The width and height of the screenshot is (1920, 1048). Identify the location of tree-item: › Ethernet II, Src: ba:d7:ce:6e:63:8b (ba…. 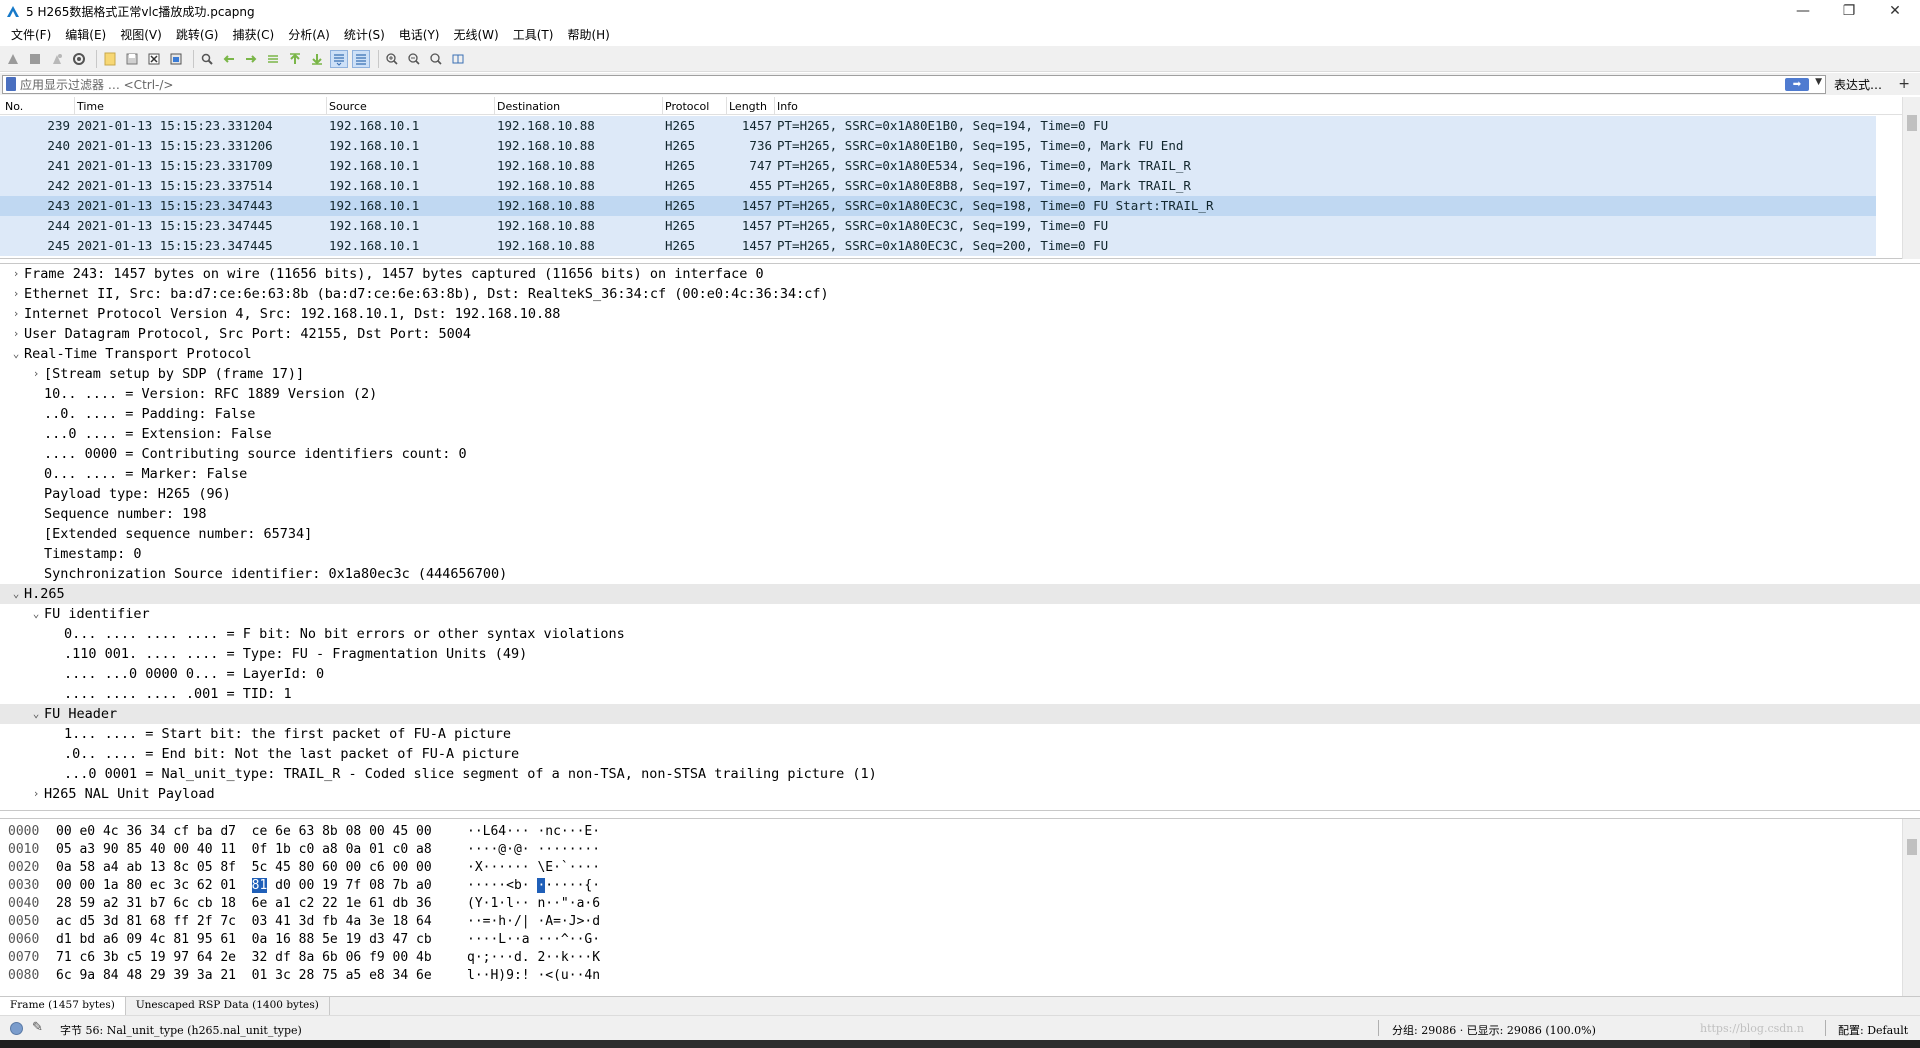
(960, 294).